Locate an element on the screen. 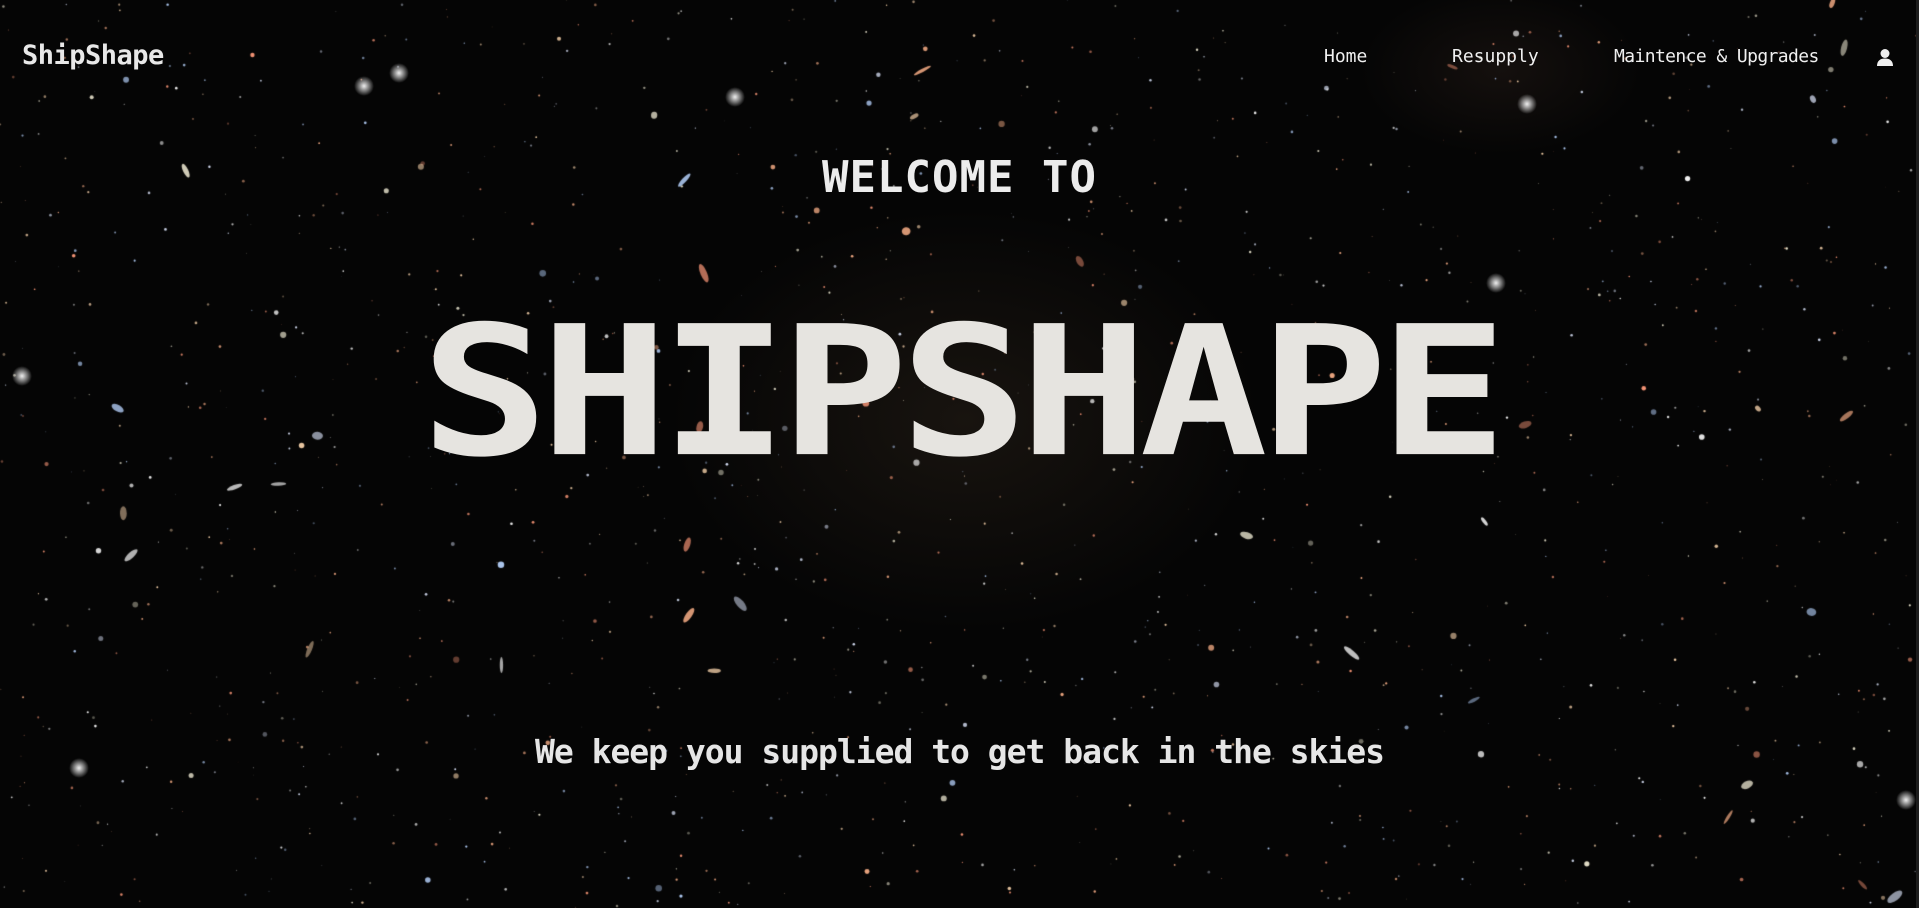  nav-maintenance-link: Maintence & Upgrades is located at coordinates (1716, 56).